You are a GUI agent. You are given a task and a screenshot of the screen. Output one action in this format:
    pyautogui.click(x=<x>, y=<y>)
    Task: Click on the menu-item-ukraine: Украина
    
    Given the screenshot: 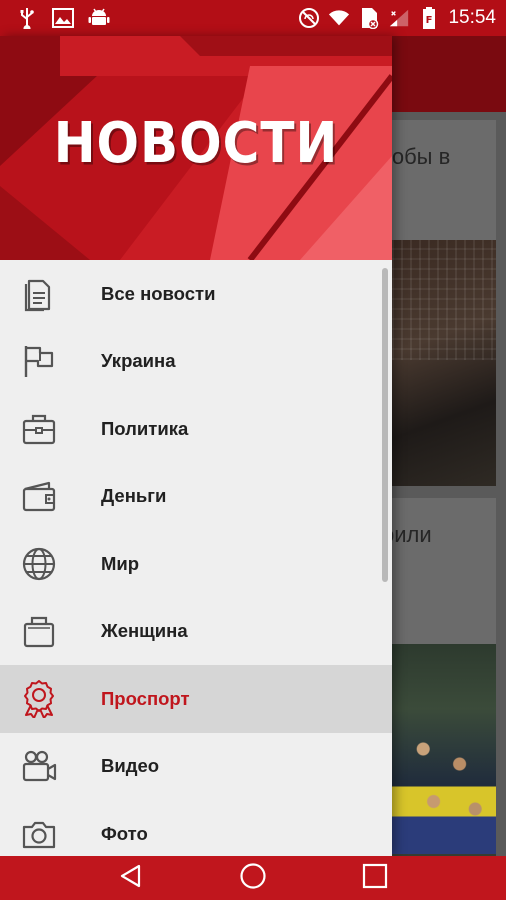 What is the action you would take?
    pyautogui.click(x=196, y=362)
    